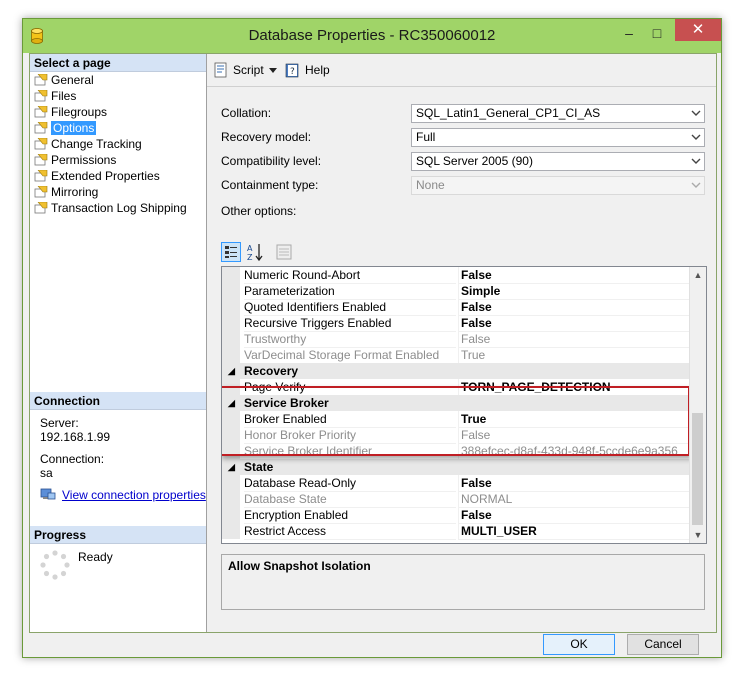 This screenshot has width=742, height=673. I want to click on grid-row-numeric-round-abort: Numeric Round-Abort False, so click(457, 275).